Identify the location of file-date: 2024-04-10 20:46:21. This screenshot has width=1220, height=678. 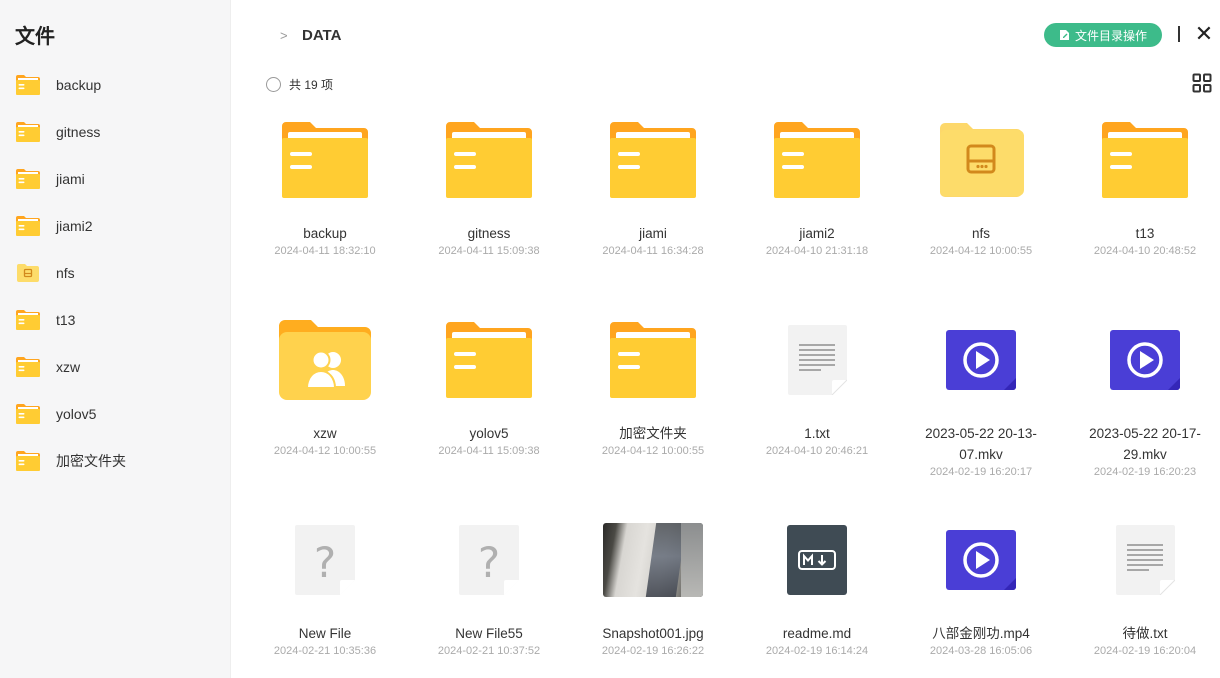
(817, 451).